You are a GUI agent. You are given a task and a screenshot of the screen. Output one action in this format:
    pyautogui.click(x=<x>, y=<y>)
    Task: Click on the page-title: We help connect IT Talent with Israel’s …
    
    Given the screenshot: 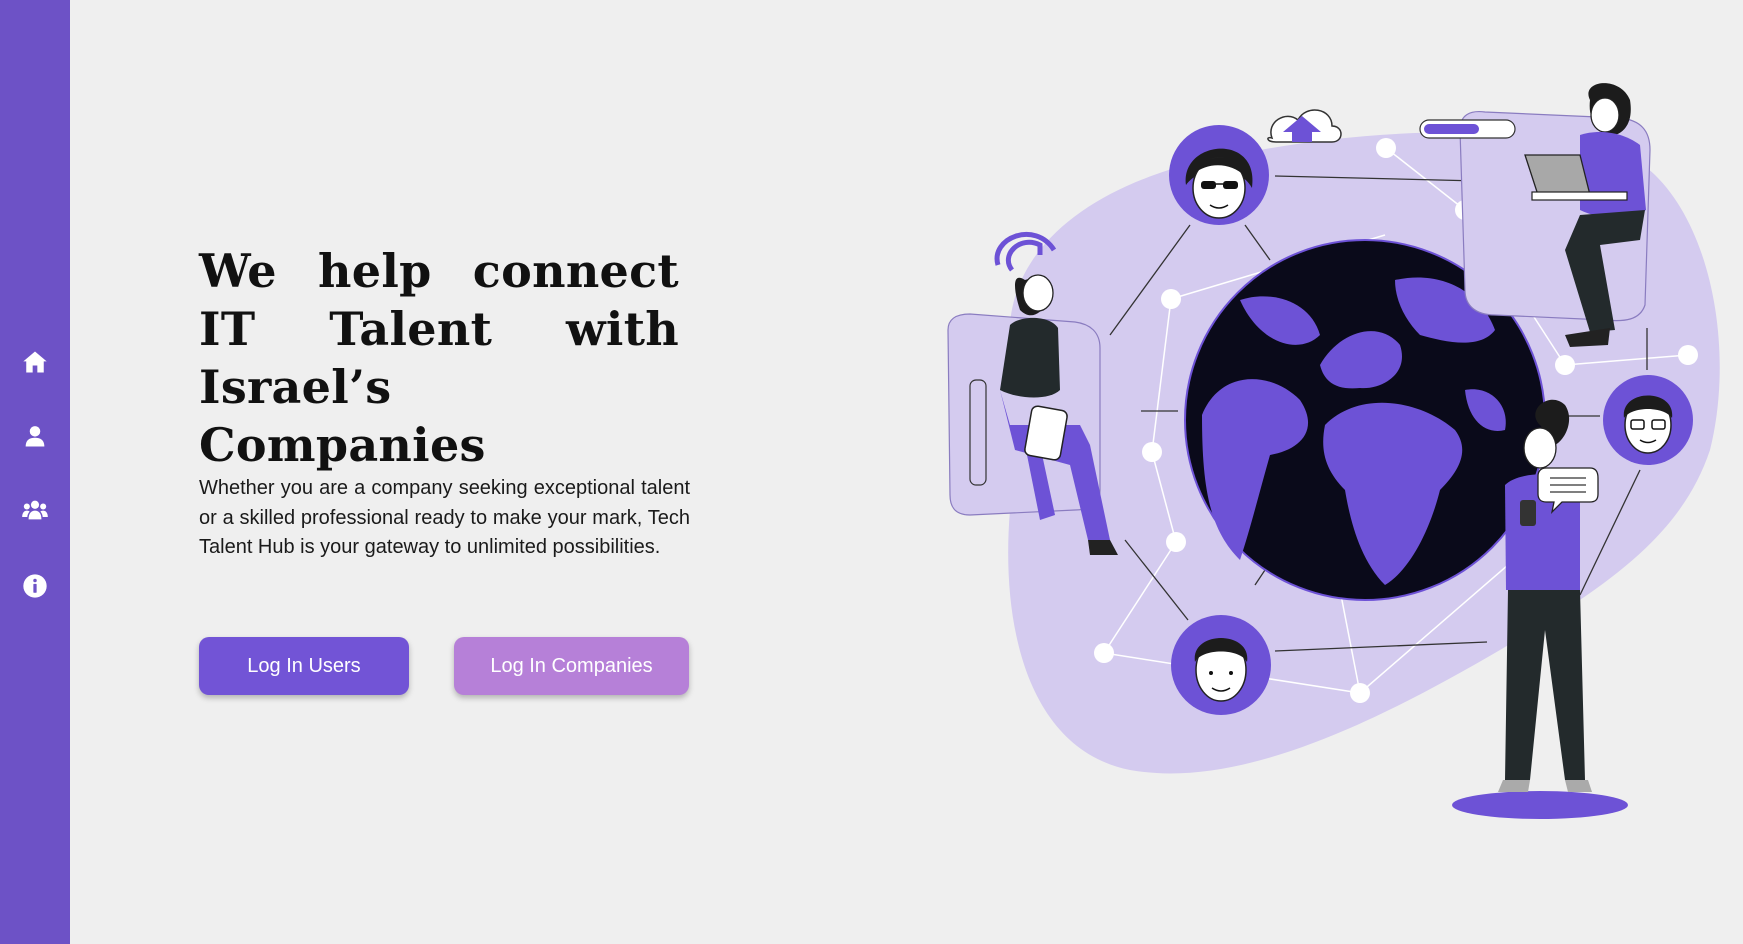 What is the action you would take?
    pyautogui.click(x=439, y=358)
    